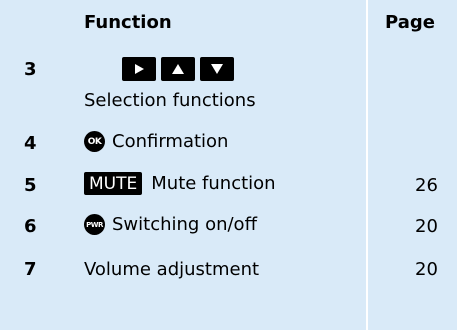 The height and width of the screenshot is (332, 457). I want to click on mute-button-icon: MUTE, so click(113, 183).